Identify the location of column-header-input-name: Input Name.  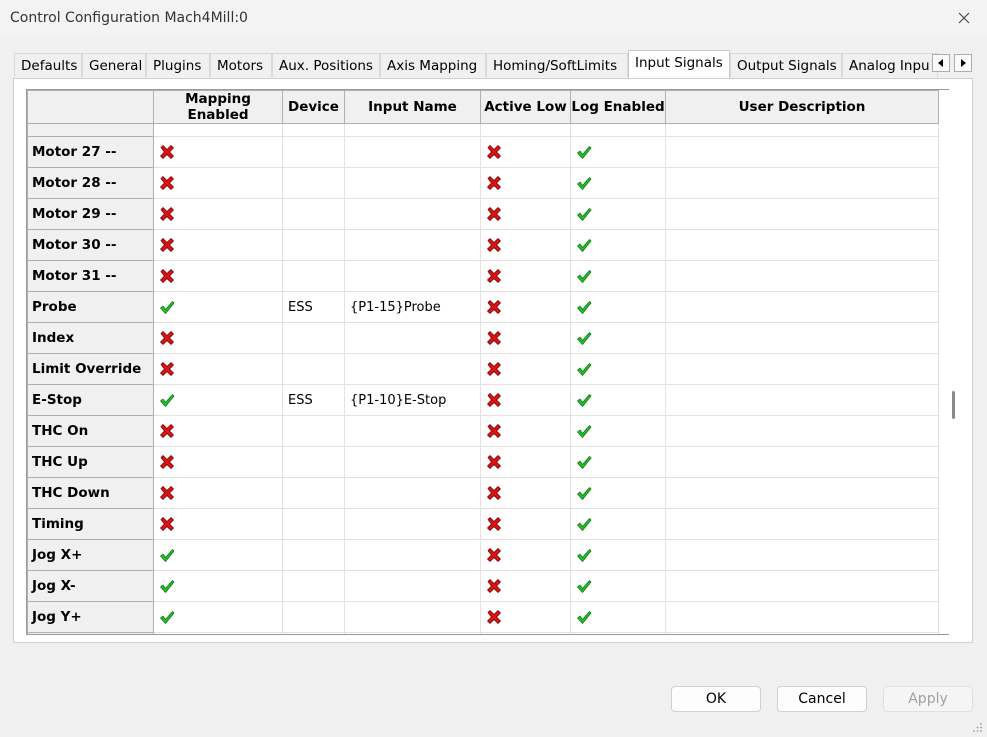
(412, 107).